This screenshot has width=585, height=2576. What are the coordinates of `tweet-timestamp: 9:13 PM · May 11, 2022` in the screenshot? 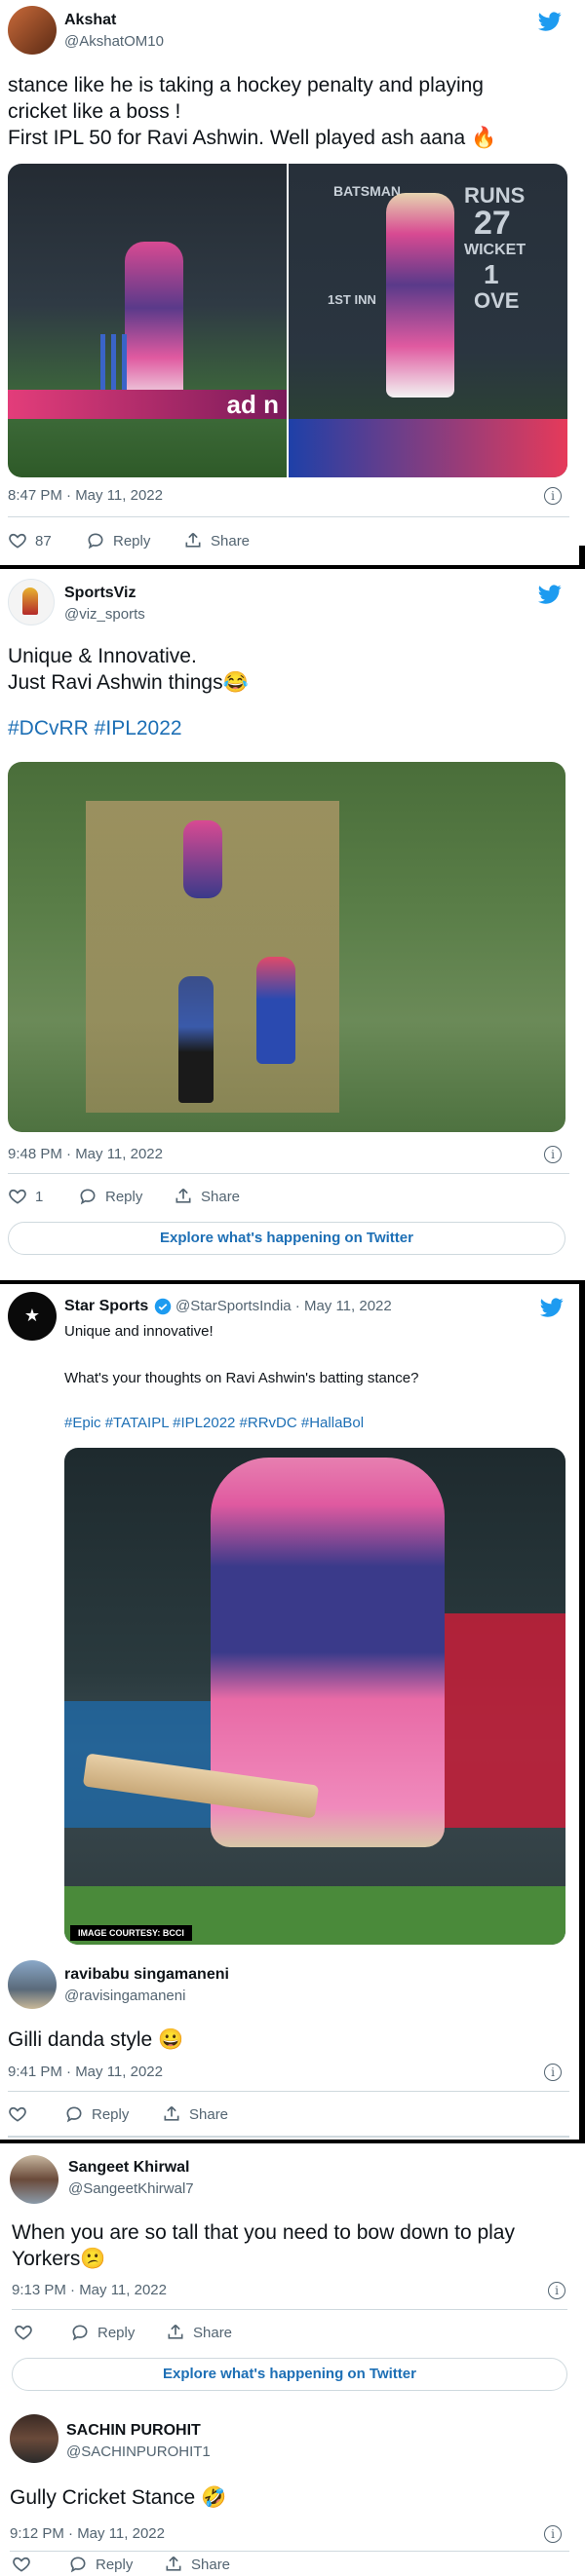 It's located at (89, 2290).